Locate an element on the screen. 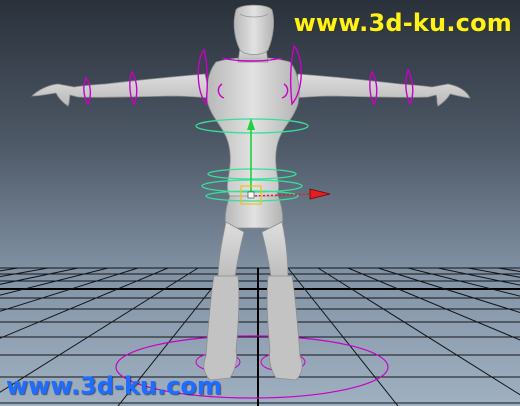 The image size is (520, 406). watermark-bottom: www.3d-ku.com is located at coordinates (114, 386).